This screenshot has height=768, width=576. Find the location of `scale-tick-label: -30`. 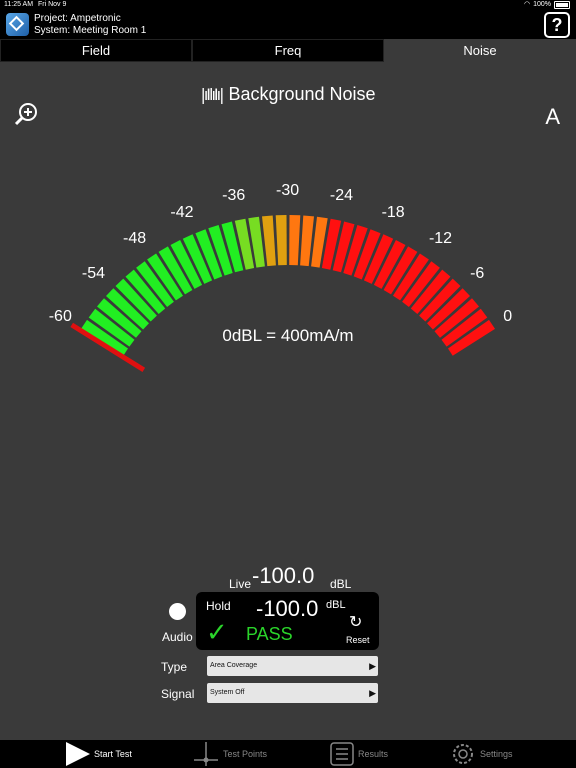

scale-tick-label: -30 is located at coordinates (288, 190).